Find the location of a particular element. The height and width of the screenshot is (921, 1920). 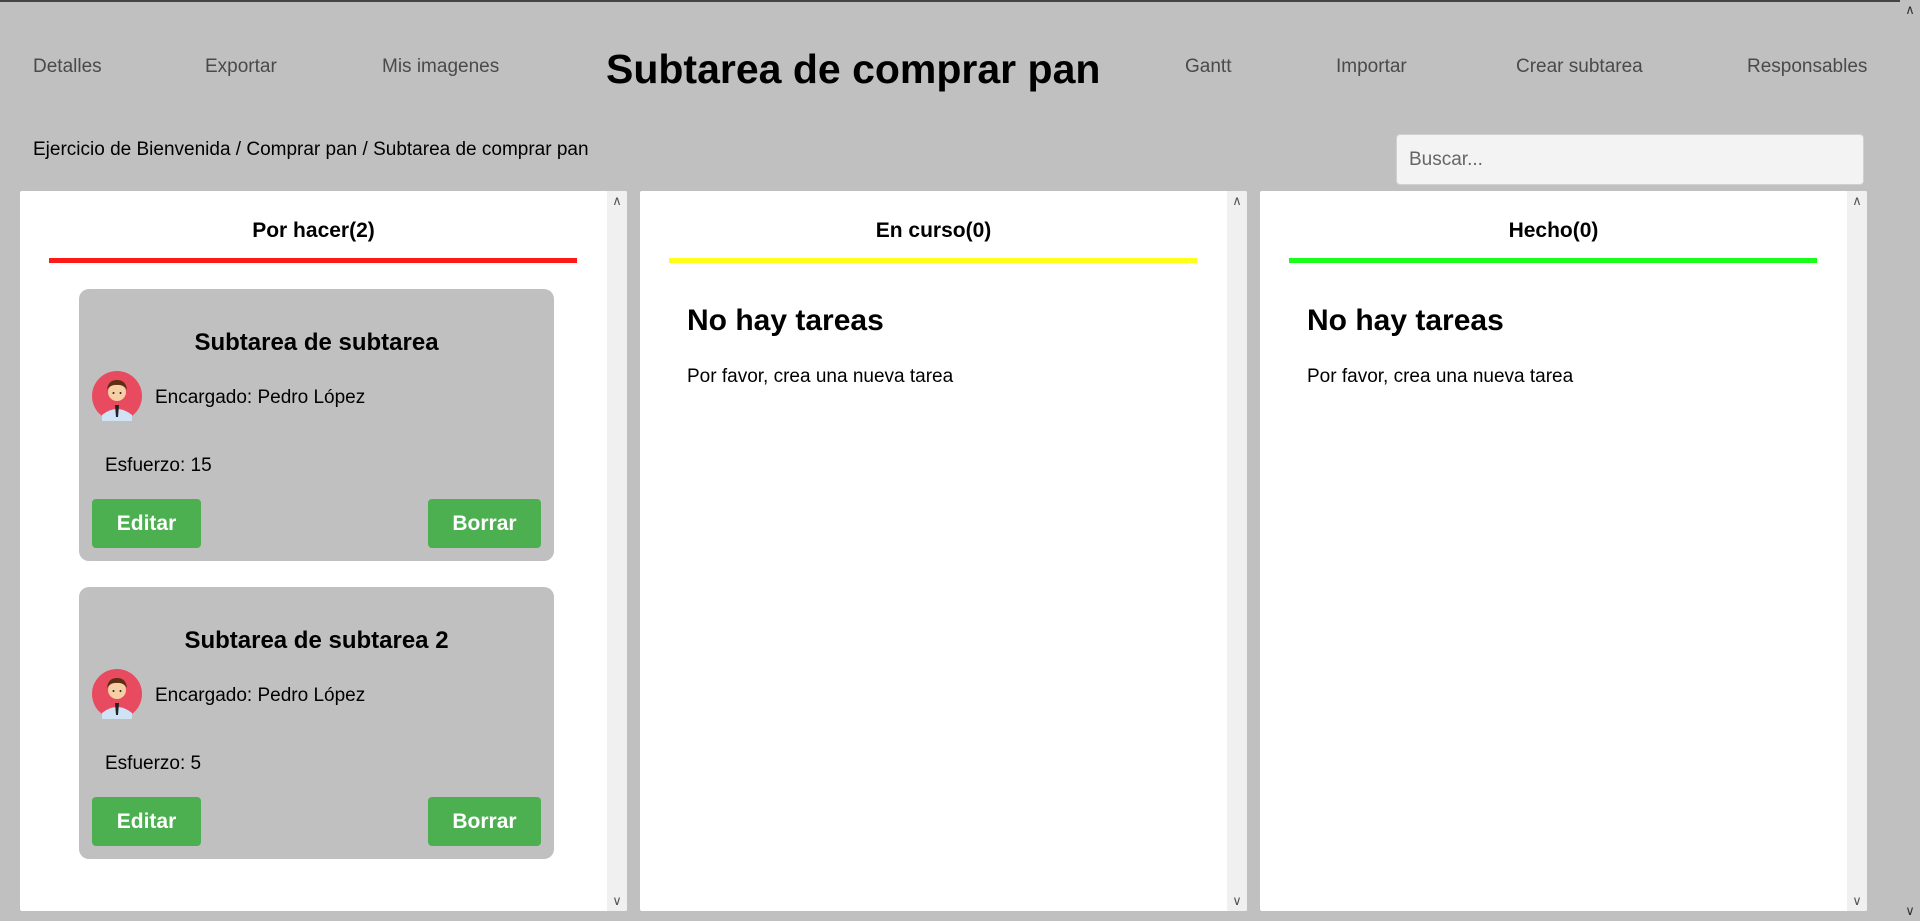

task-effort: Esfuerzo: 5 is located at coordinates (153, 763).